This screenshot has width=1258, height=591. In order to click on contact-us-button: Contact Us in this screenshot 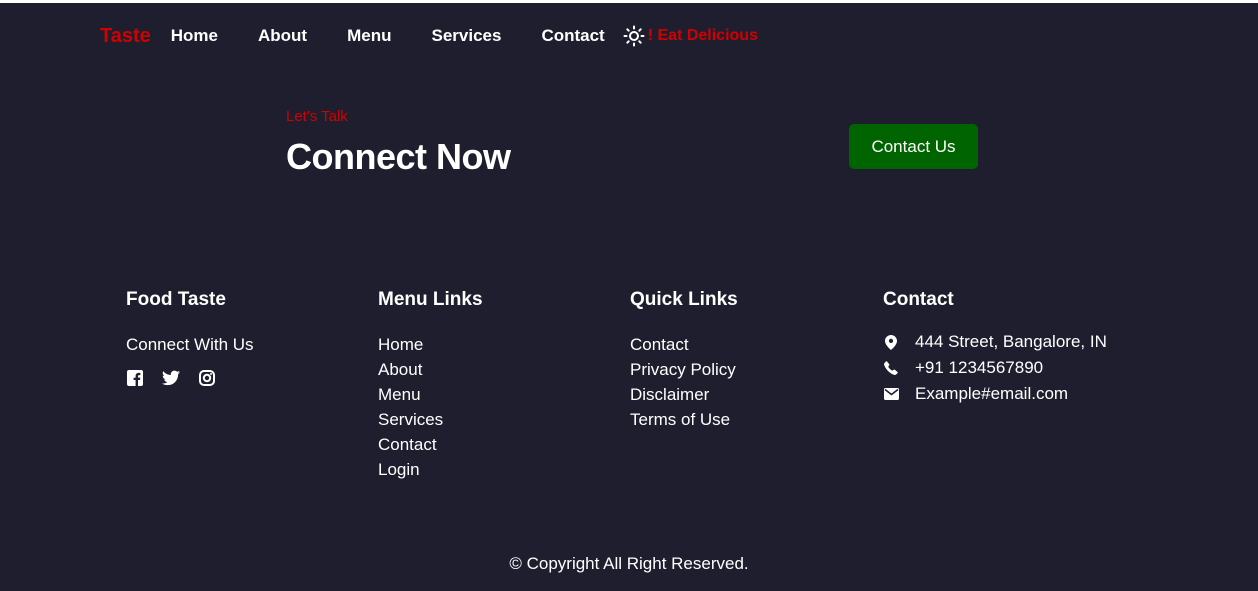, I will do `click(913, 146)`.